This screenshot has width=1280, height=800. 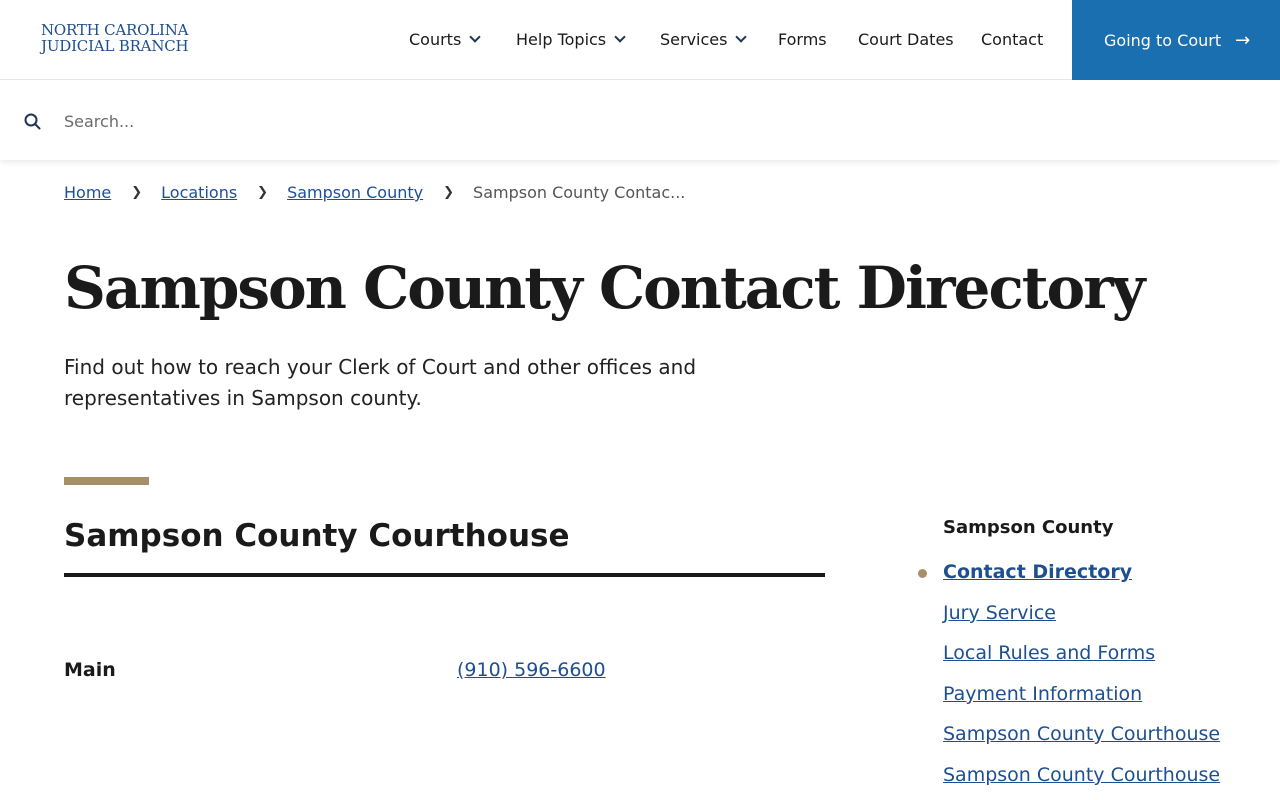 What do you see at coordinates (1081, 734) in the screenshot?
I see `sidebar-link-courthouse: Sampson County Courthouse` at bounding box center [1081, 734].